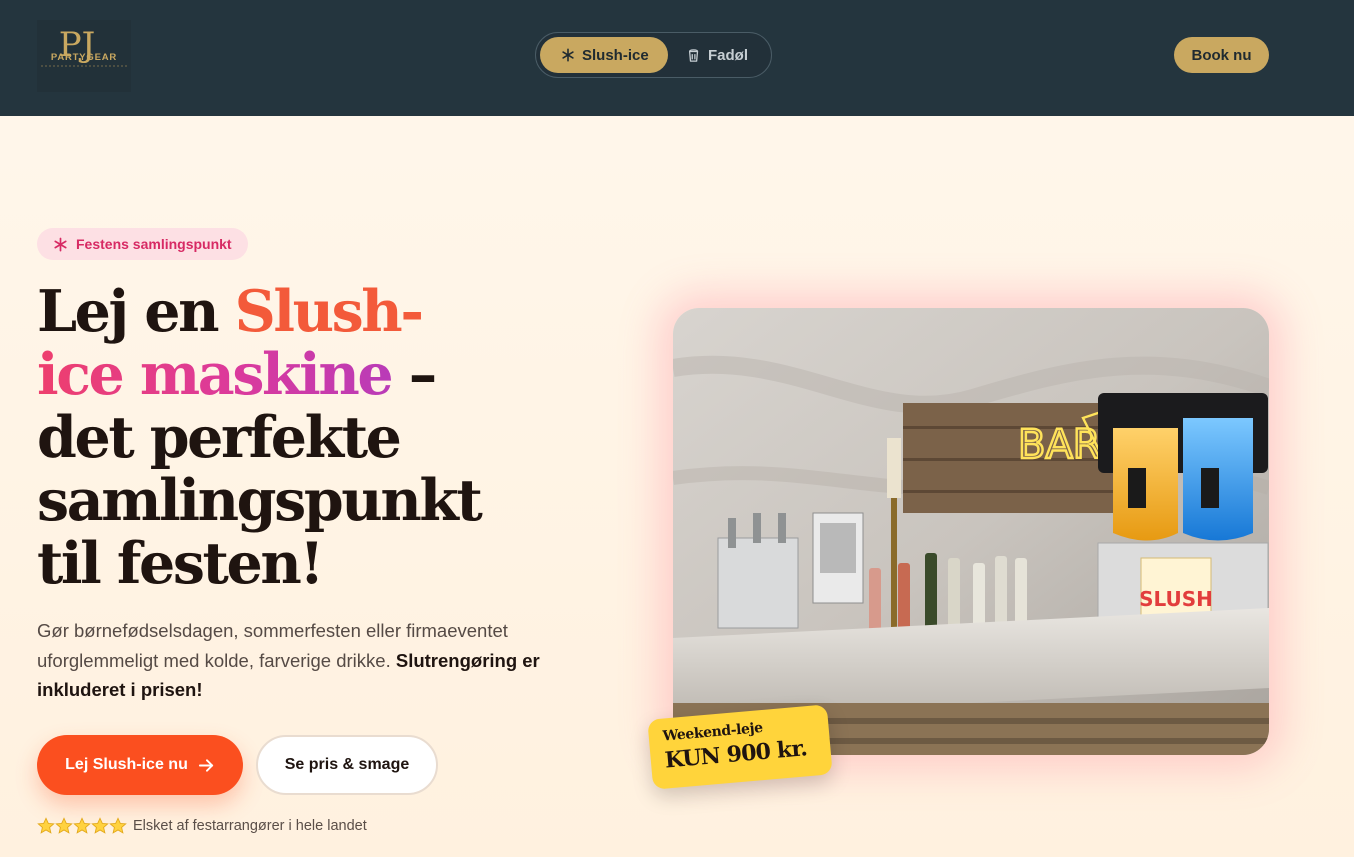 The height and width of the screenshot is (857, 1354). I want to click on snowflake-icon, so click(568, 55).